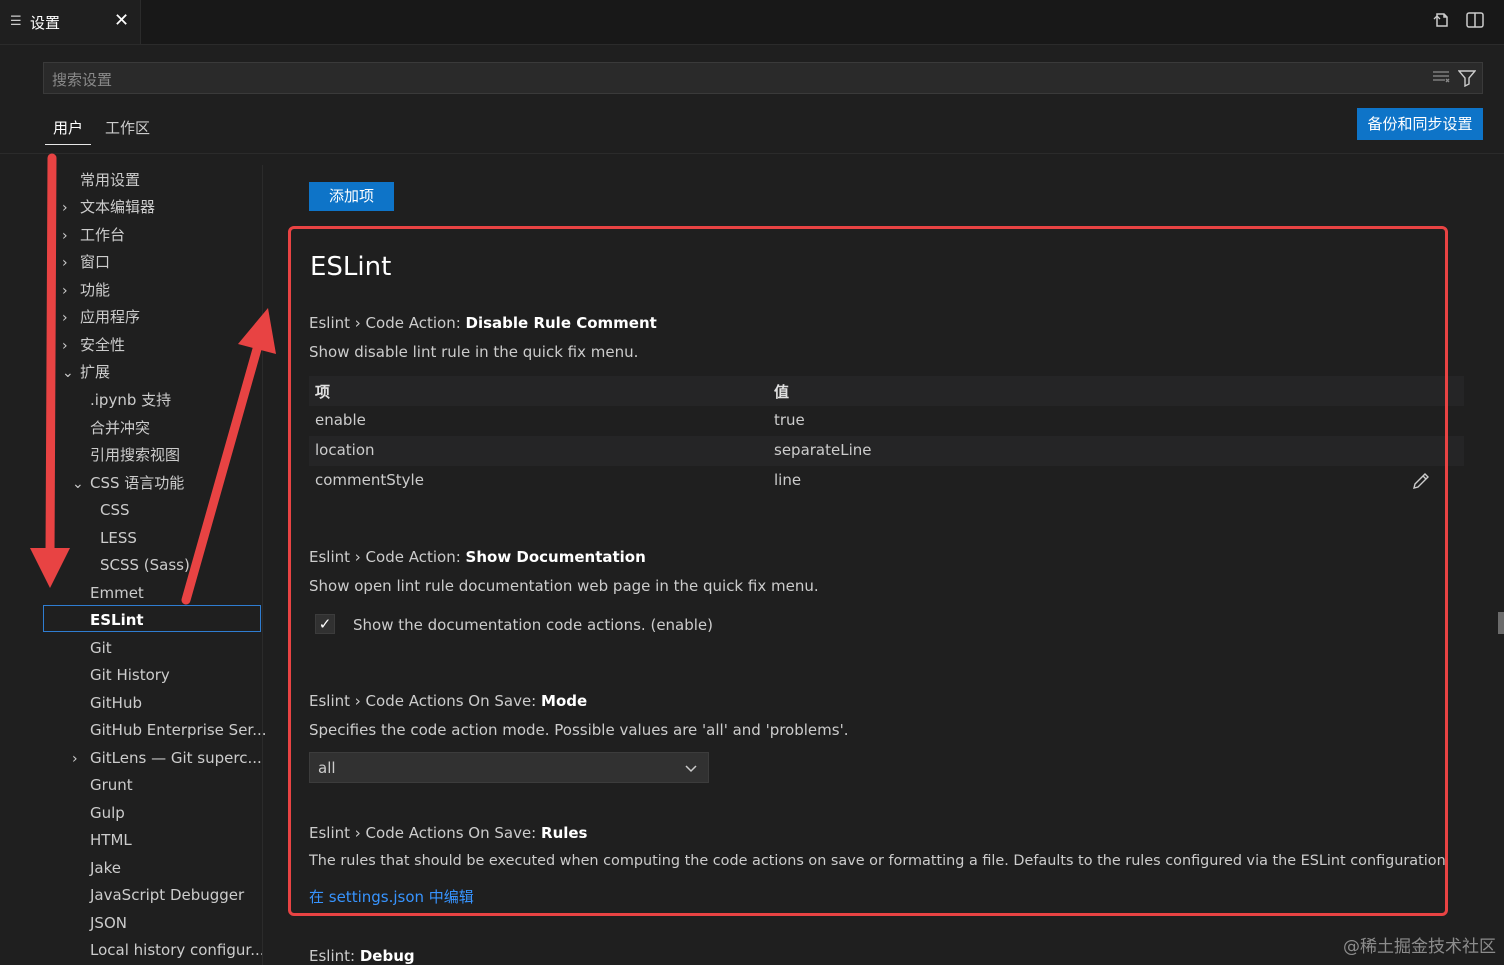 The height and width of the screenshot is (965, 1504). What do you see at coordinates (257, 331) in the screenshot?
I see `annotation-arrowhead-up` at bounding box center [257, 331].